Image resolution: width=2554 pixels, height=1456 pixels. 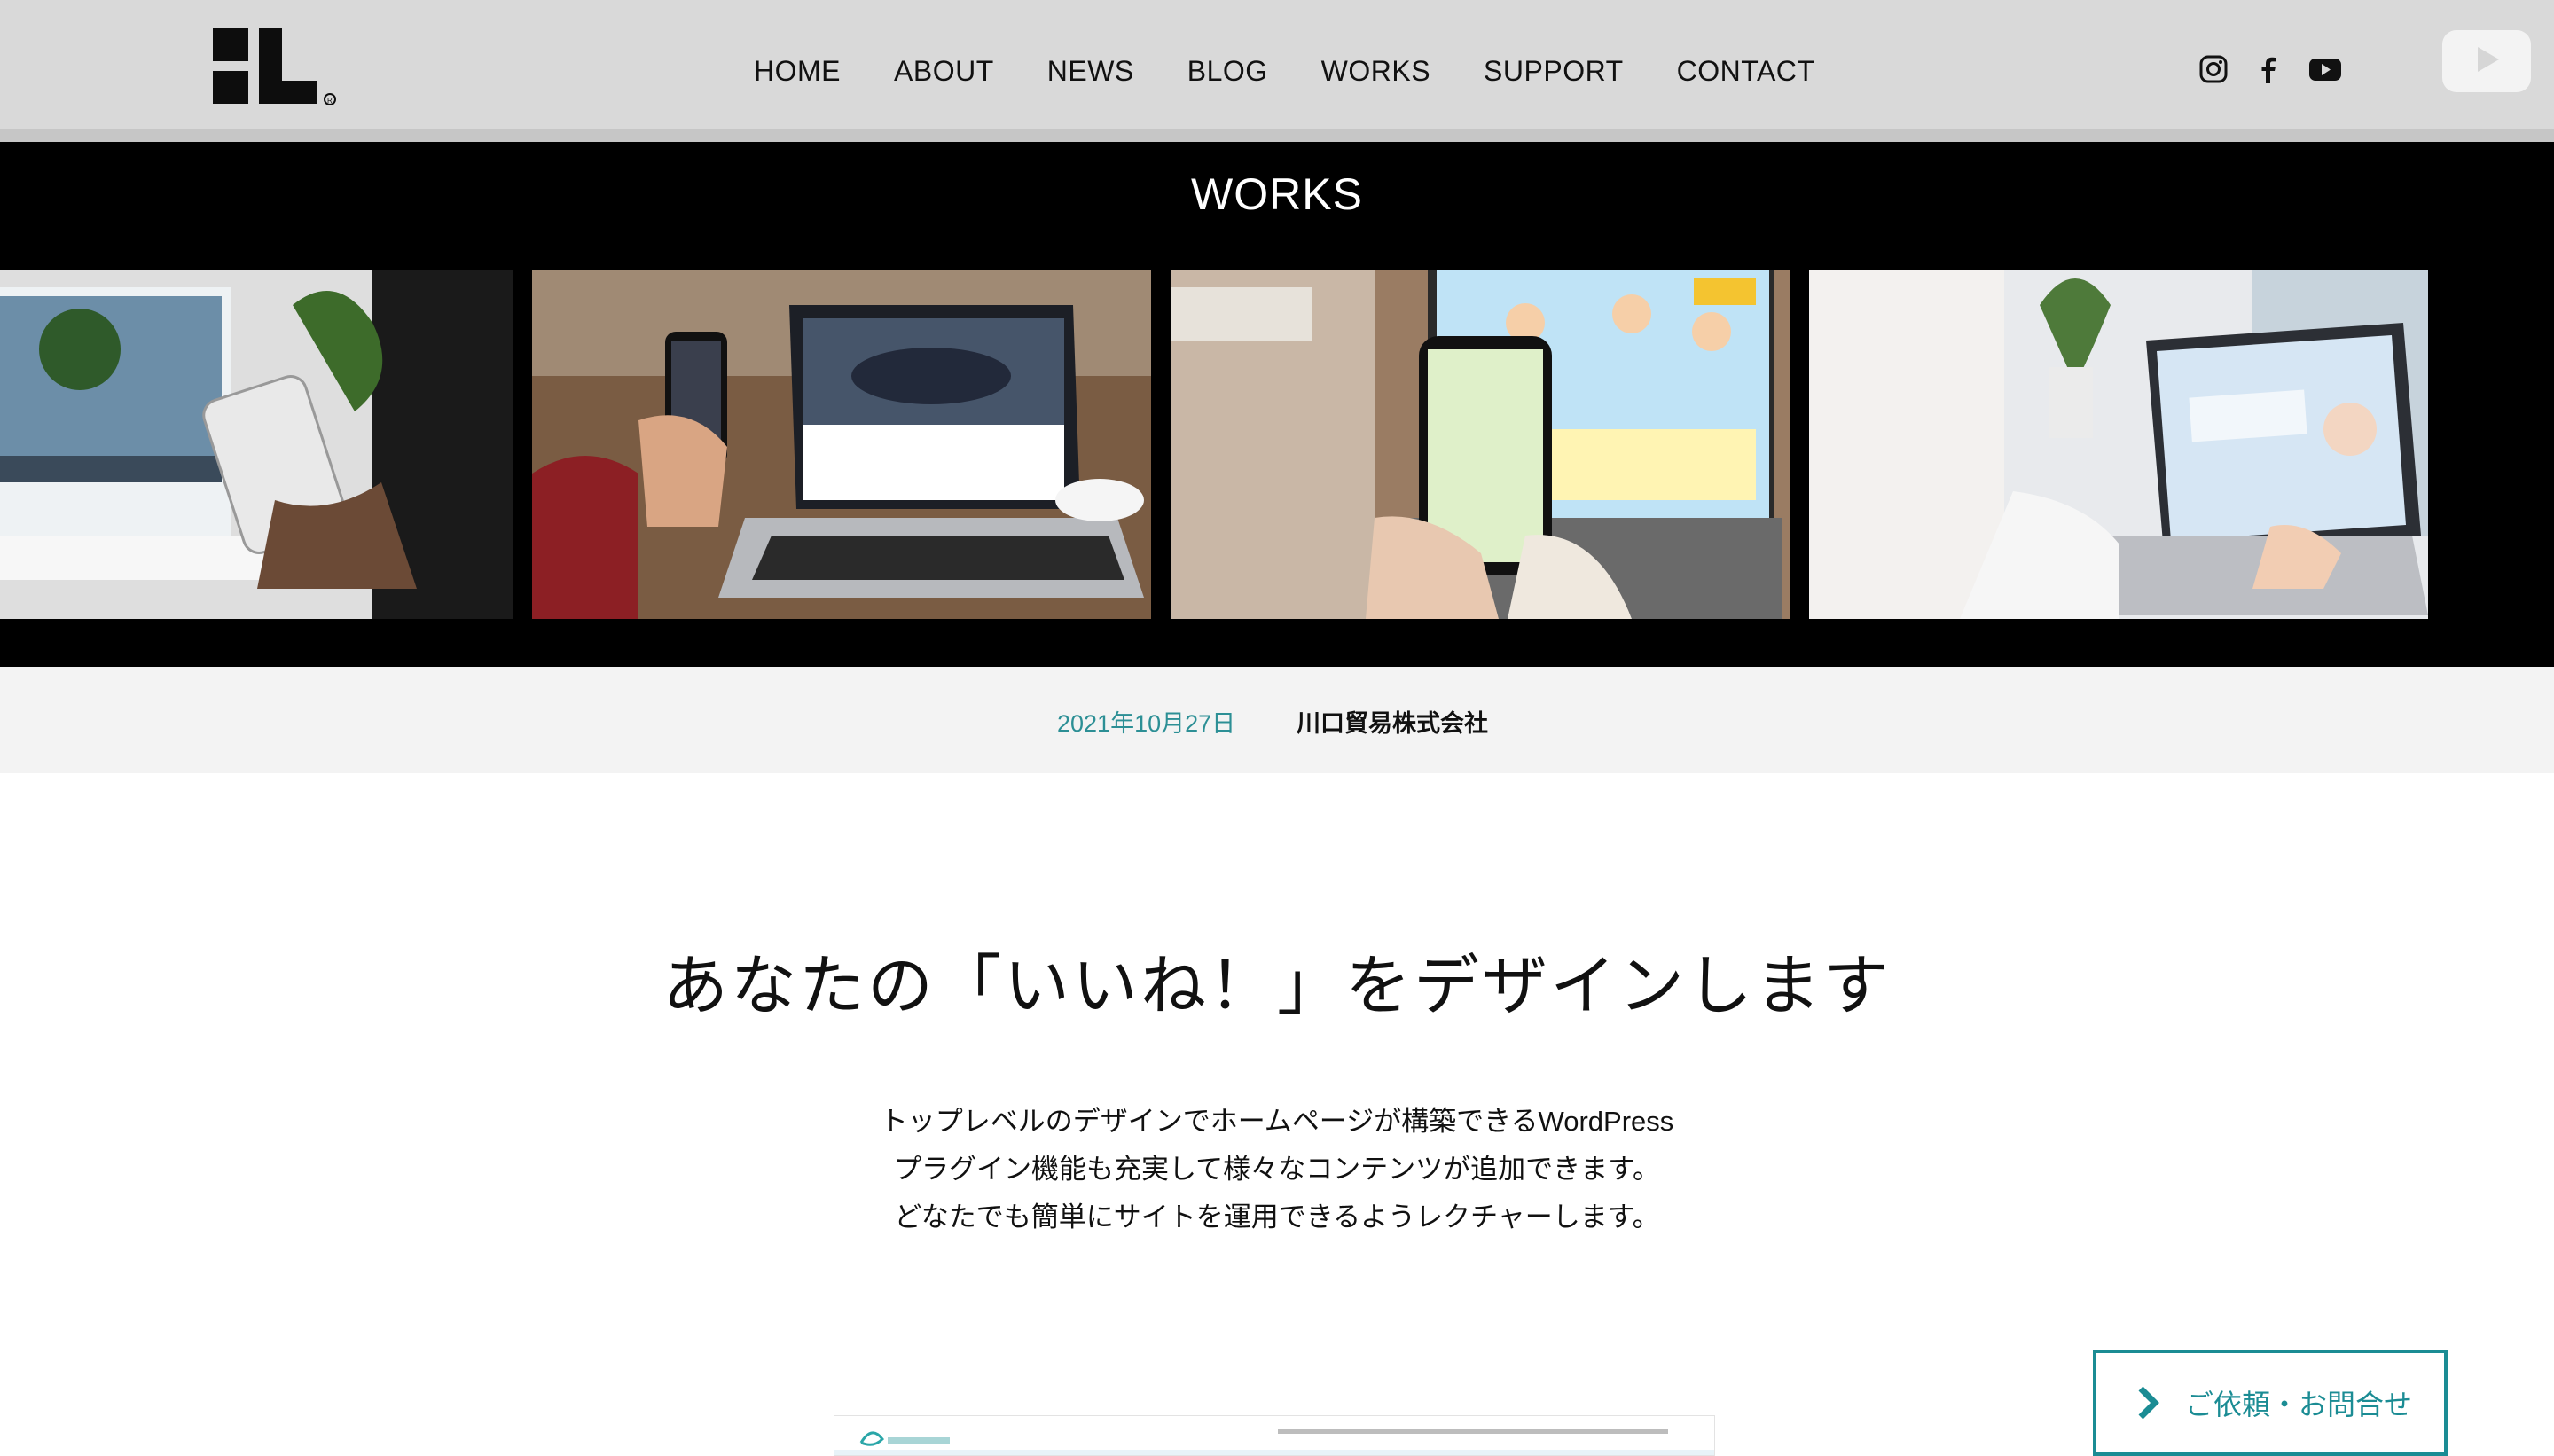 What do you see at coordinates (1227, 71) in the screenshot?
I see `nav-blog: BLOG` at bounding box center [1227, 71].